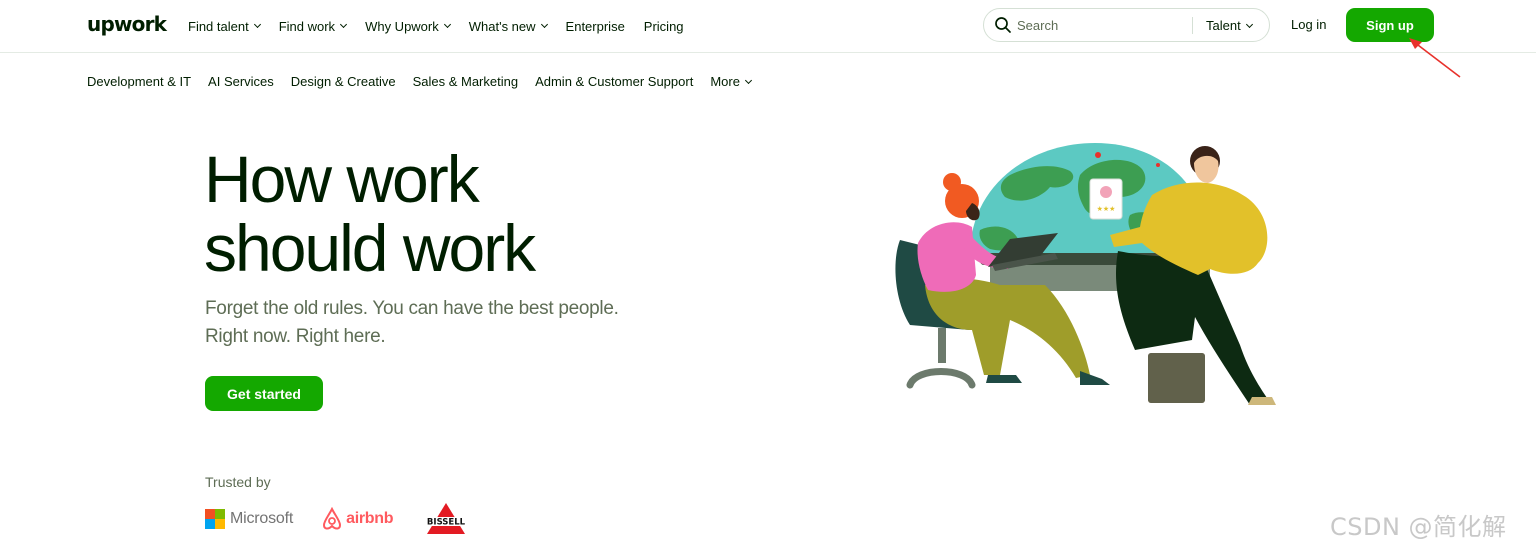 The image size is (1536, 551). Describe the element at coordinates (264, 393) in the screenshot. I see `get-started-button: Get started` at that location.